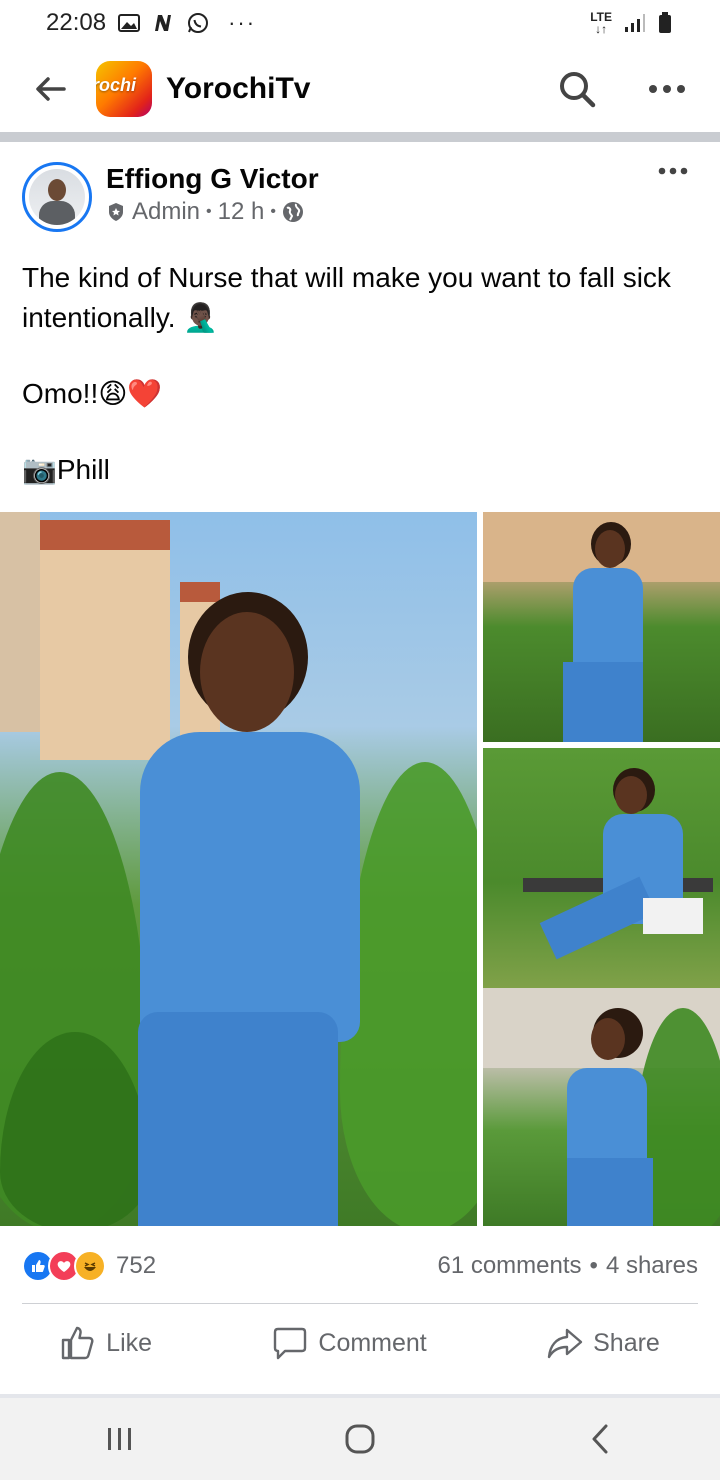  I want to click on page-title: YorochiTv, so click(359, 89).